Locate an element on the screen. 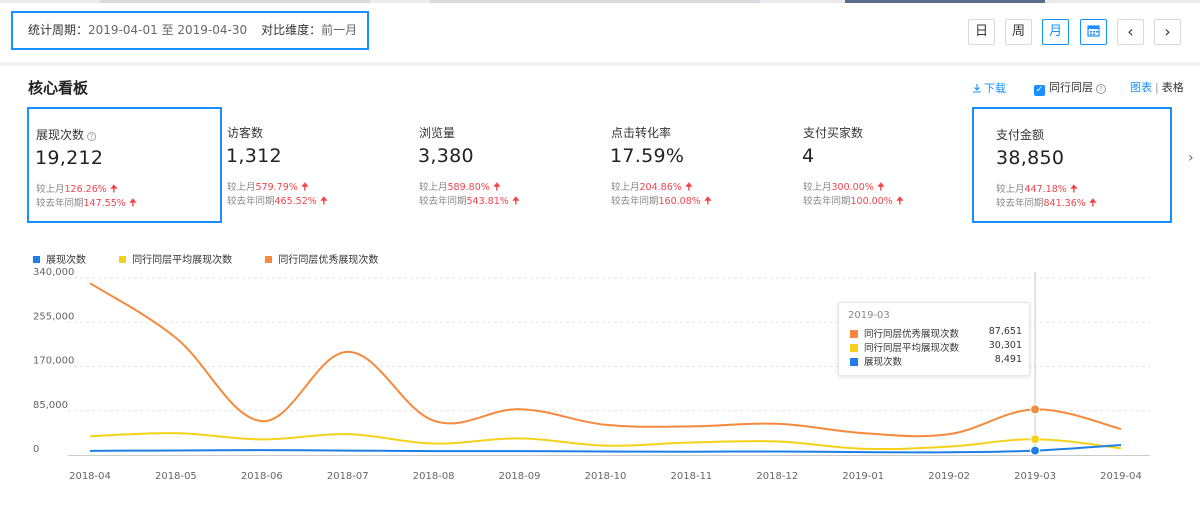 This screenshot has width=1200, height=509. tooltip-row: 同行同层优秀展现次数 87,651 is located at coordinates (936, 333).